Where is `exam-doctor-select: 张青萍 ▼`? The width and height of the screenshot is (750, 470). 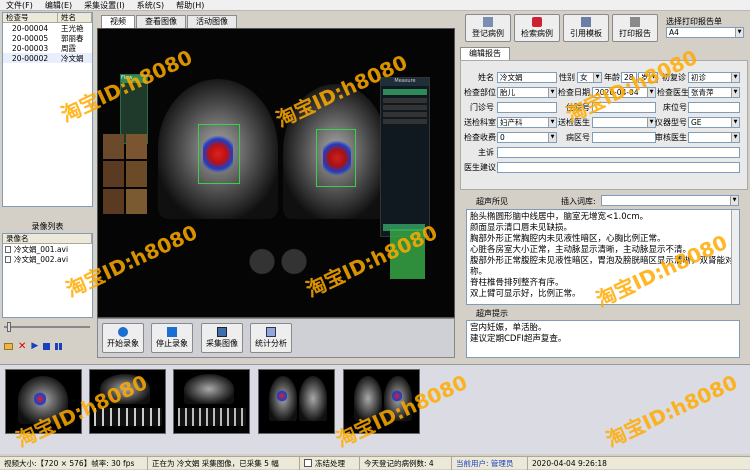
exam-doctor-select: 张青萍 ▼ is located at coordinates (714, 92).